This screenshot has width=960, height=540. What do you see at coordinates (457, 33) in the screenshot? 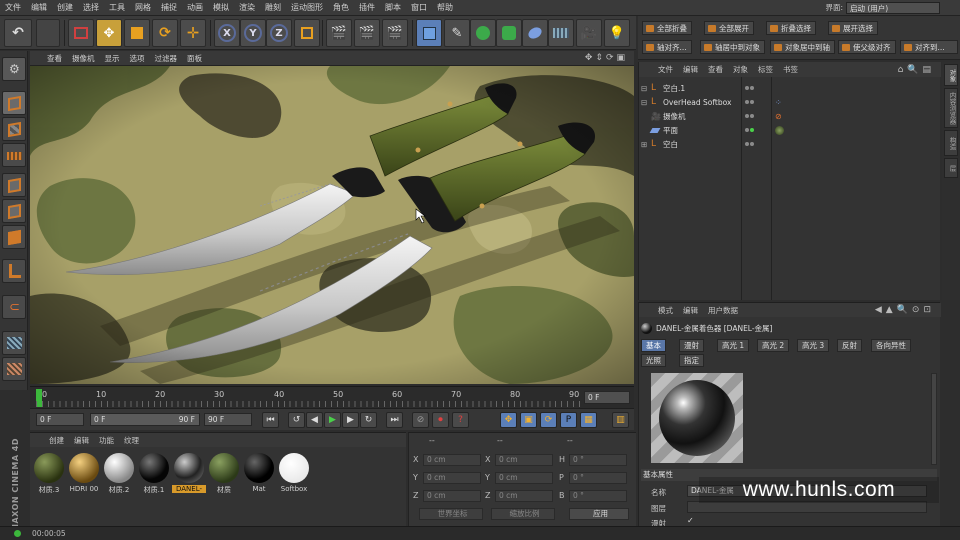
I see `add-spline-button: ✎` at bounding box center [457, 33].